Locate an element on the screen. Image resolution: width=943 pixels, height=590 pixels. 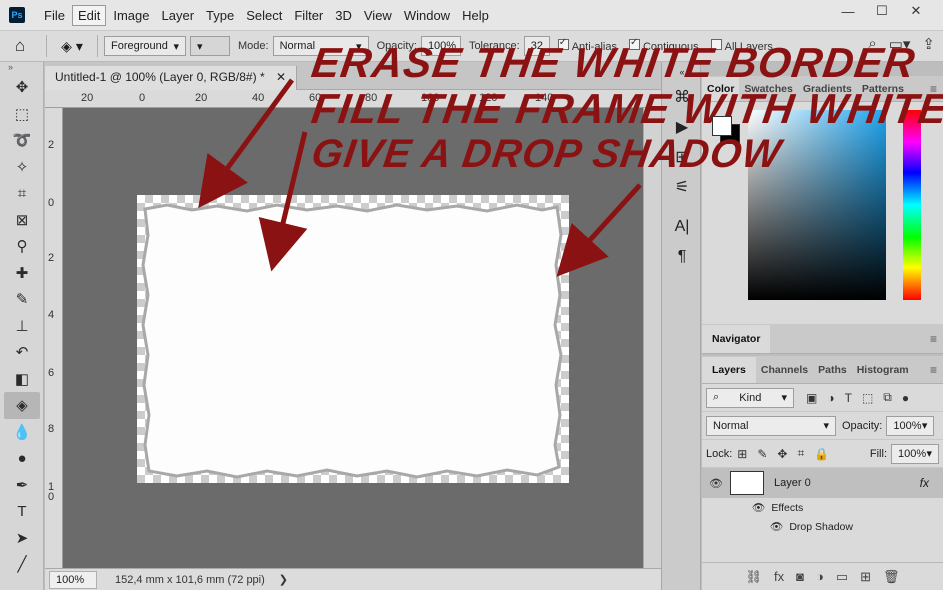
link-layers-icon: ⛓ is located at coordinates (753, 577).